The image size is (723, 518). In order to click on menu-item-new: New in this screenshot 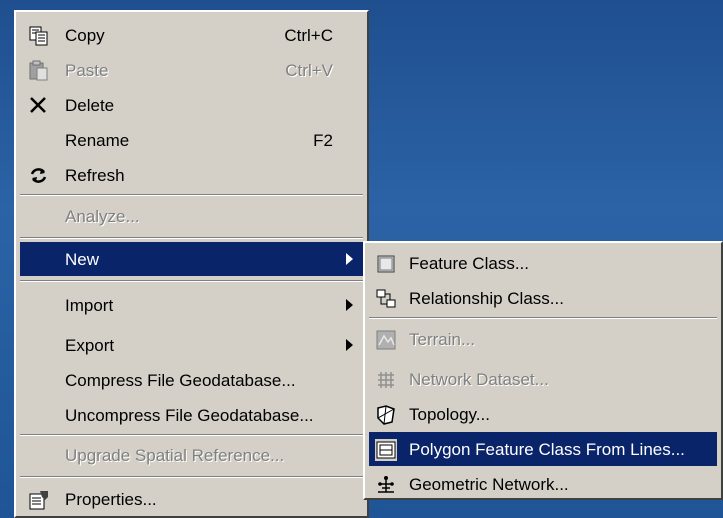, I will do `click(191, 259)`.